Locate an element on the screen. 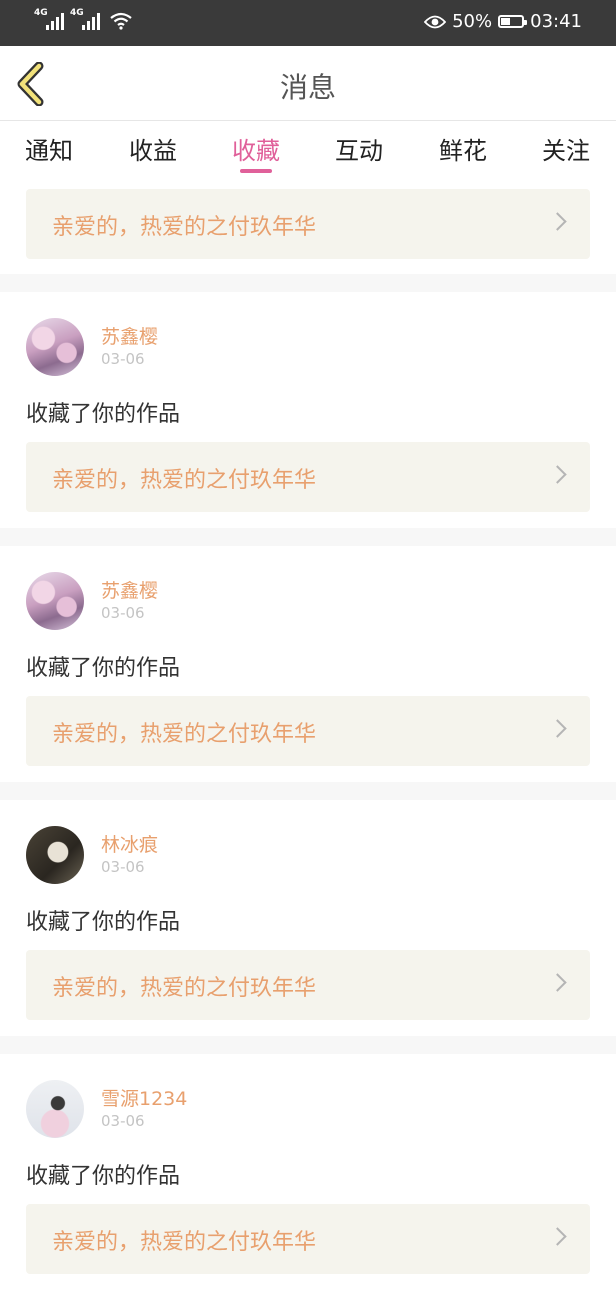  tab-earnings: 收益 is located at coordinates (153, 148).